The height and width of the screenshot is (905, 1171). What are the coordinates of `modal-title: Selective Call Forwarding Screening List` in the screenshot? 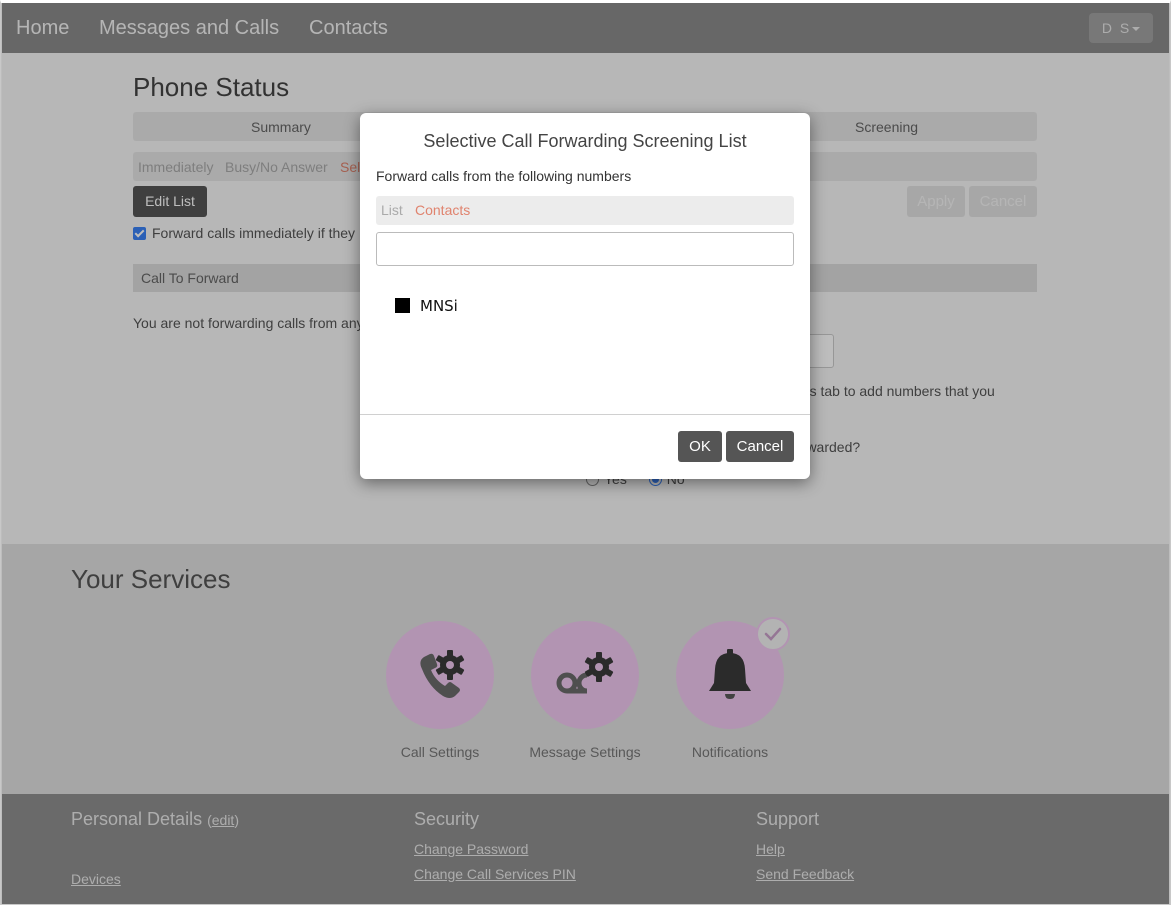 It's located at (585, 141).